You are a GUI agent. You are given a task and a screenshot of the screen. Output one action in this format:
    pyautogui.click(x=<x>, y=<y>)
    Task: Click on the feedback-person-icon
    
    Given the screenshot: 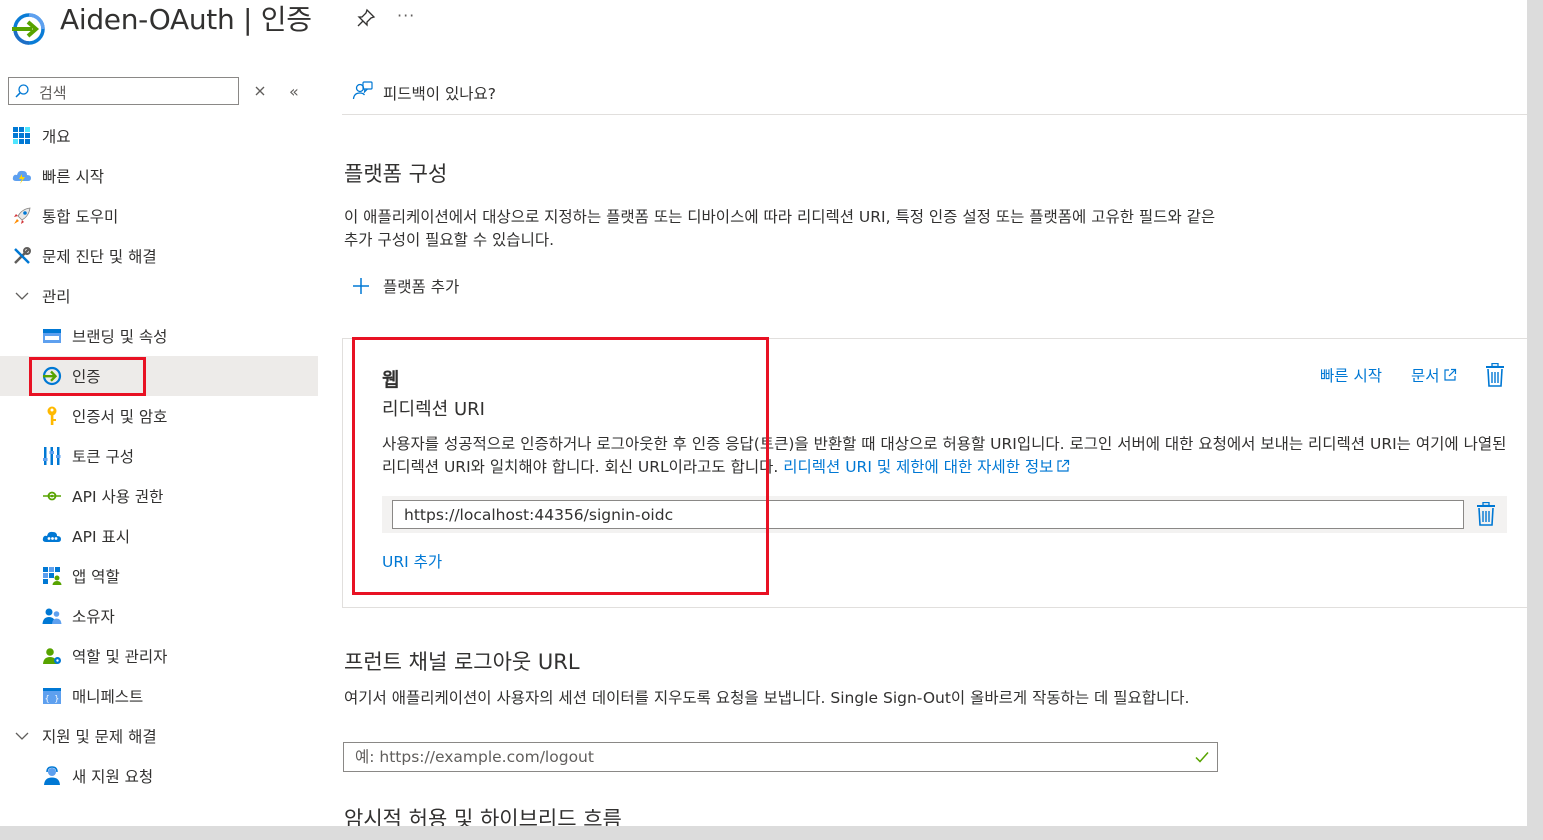 What is the action you would take?
    pyautogui.click(x=363, y=91)
    